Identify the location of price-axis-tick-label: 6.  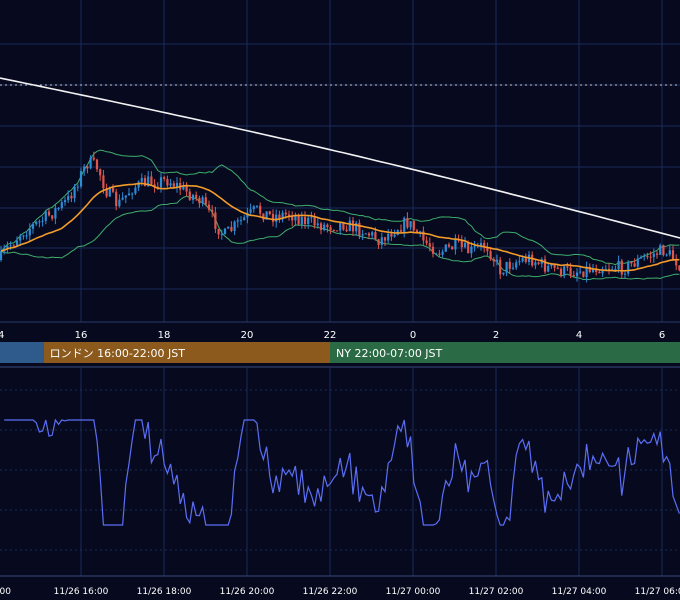
(662, 335).